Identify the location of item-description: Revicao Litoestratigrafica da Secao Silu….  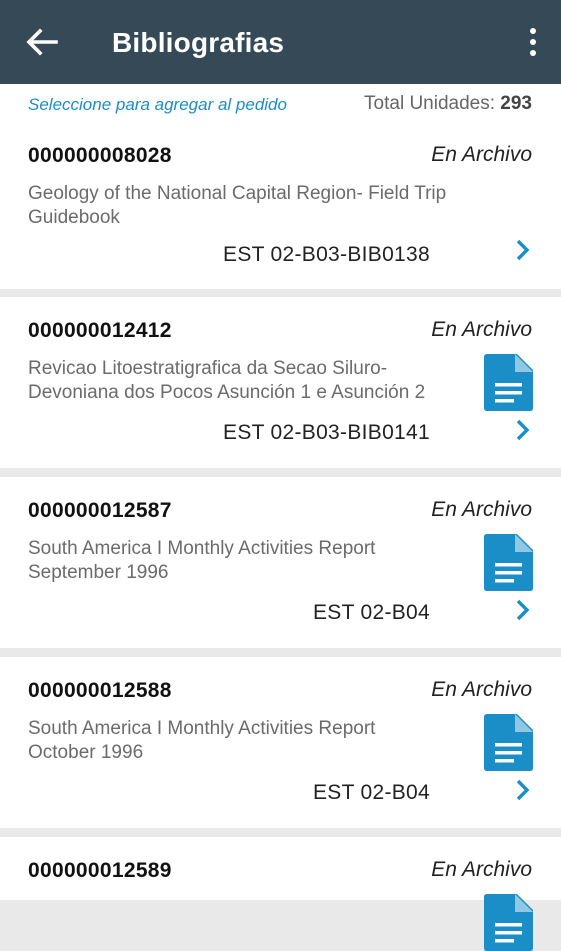
(248, 381).